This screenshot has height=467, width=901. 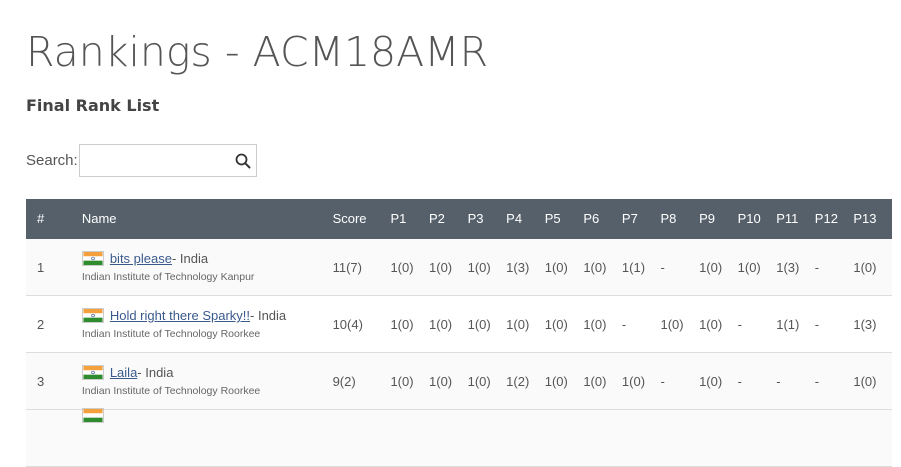 I want to click on search-box, so click(x=167, y=160).